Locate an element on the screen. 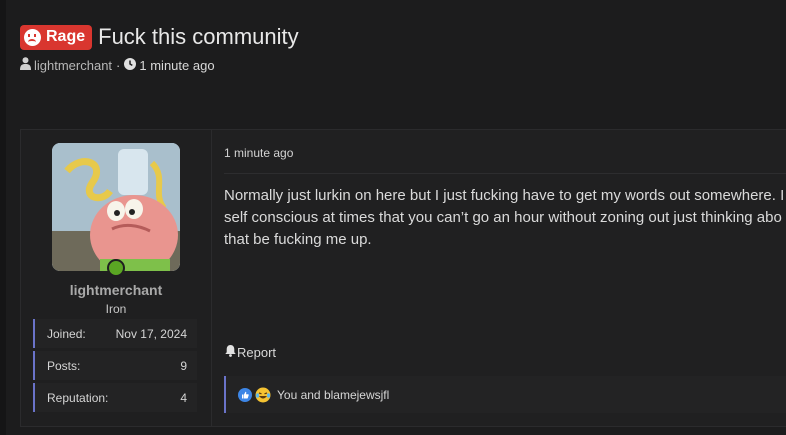 The width and height of the screenshot is (786, 435). thread-prefix-badge: Rage is located at coordinates (56, 37).